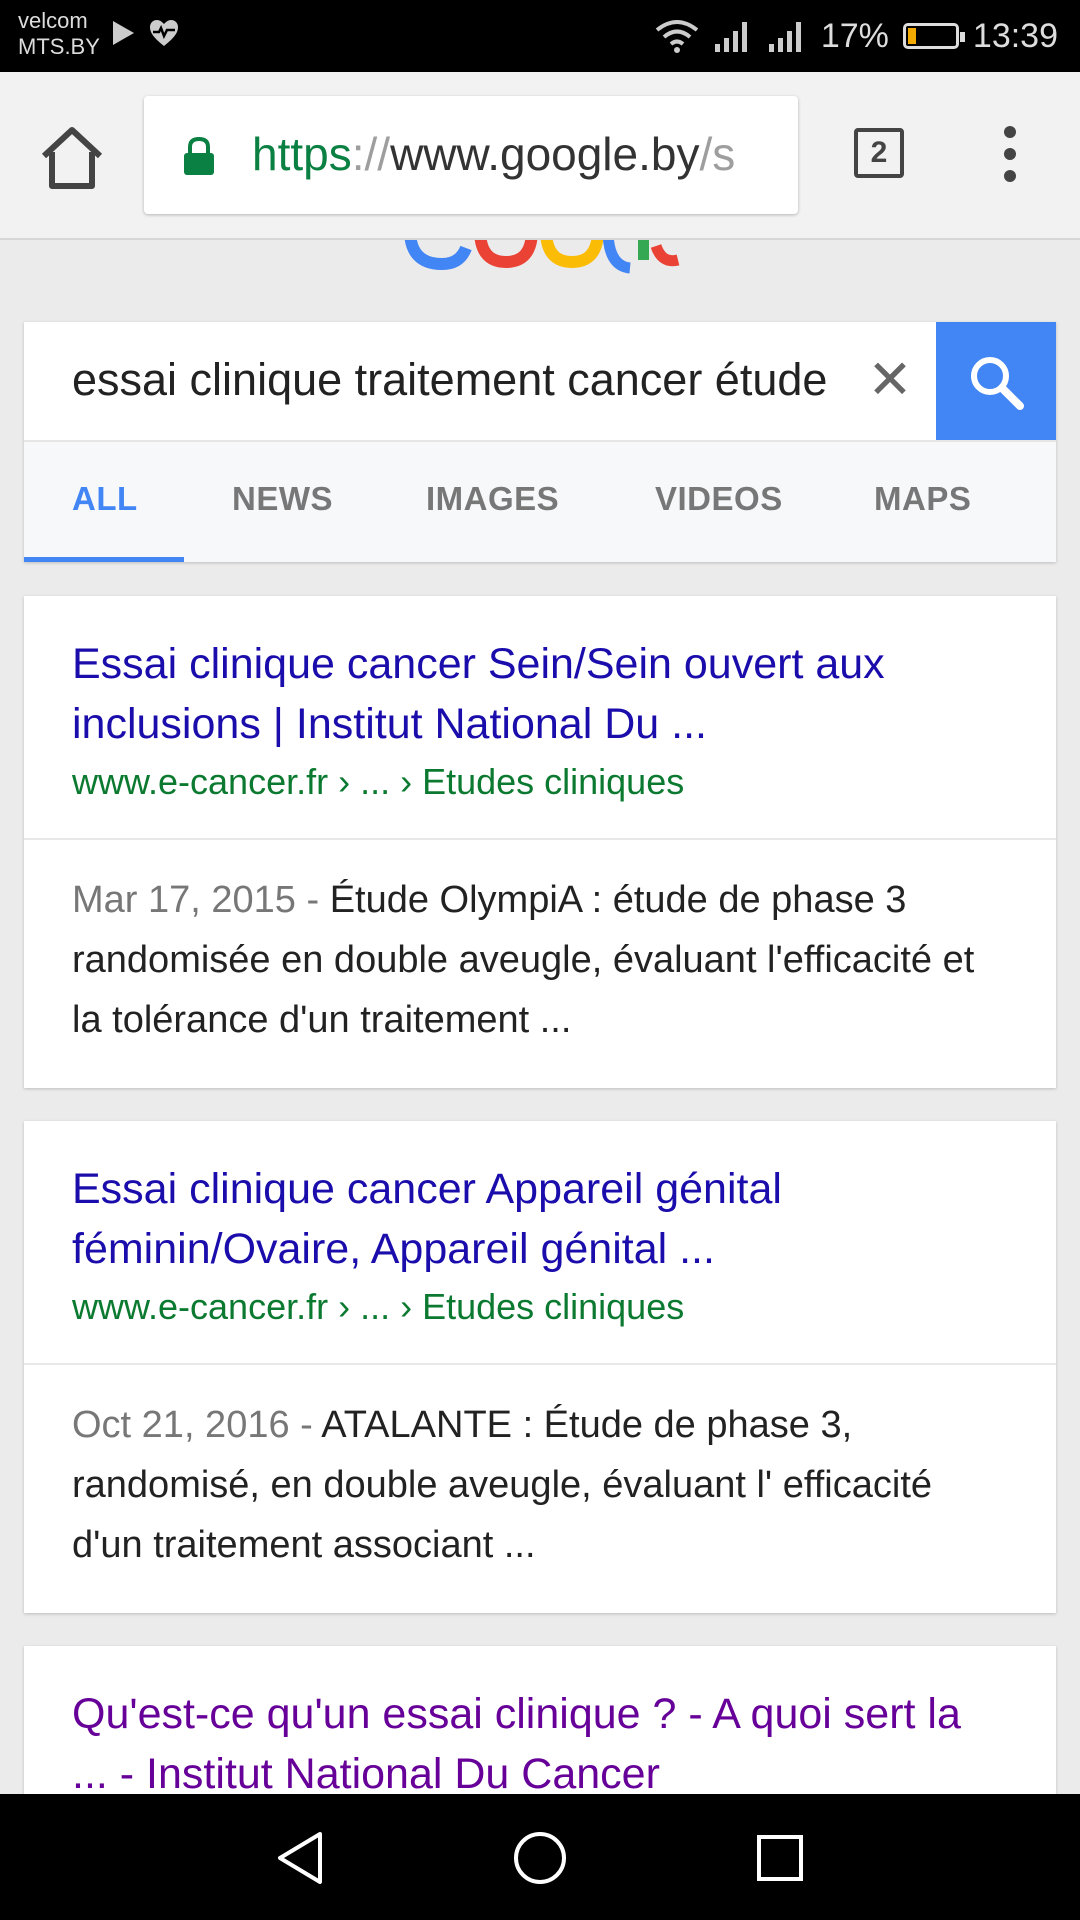  I want to click on clear-icon: ✕, so click(890, 380).